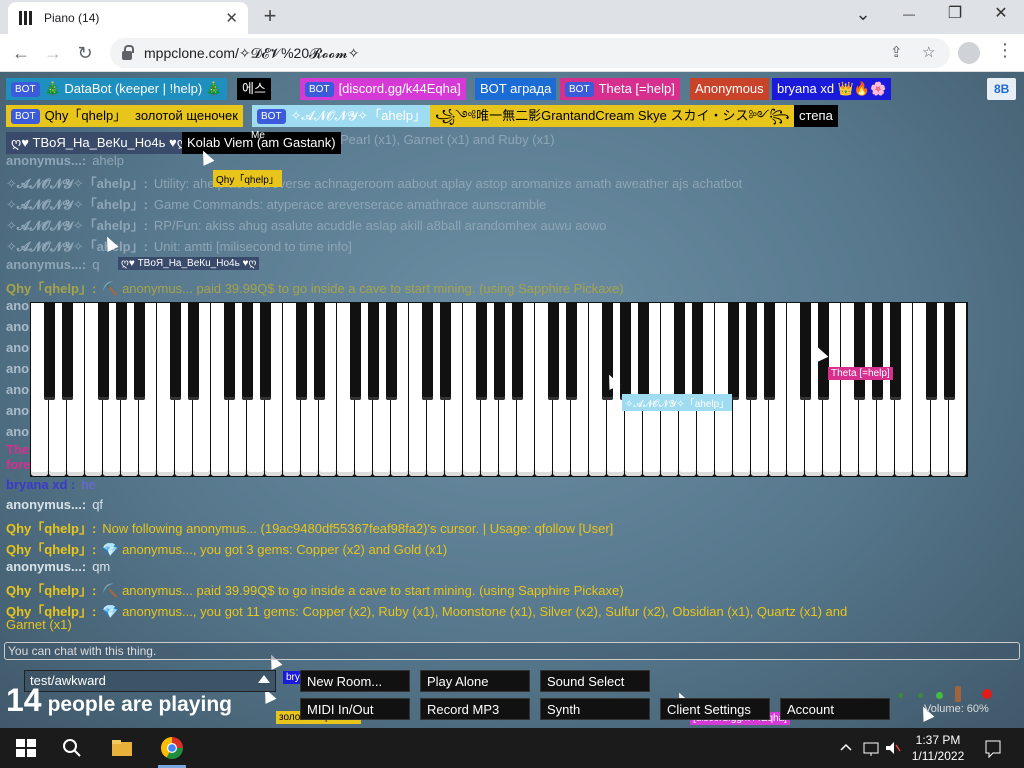 The width and height of the screenshot is (1024, 768). I want to click on system-clock: 1:37 PM 1/11/2022, so click(938, 748).